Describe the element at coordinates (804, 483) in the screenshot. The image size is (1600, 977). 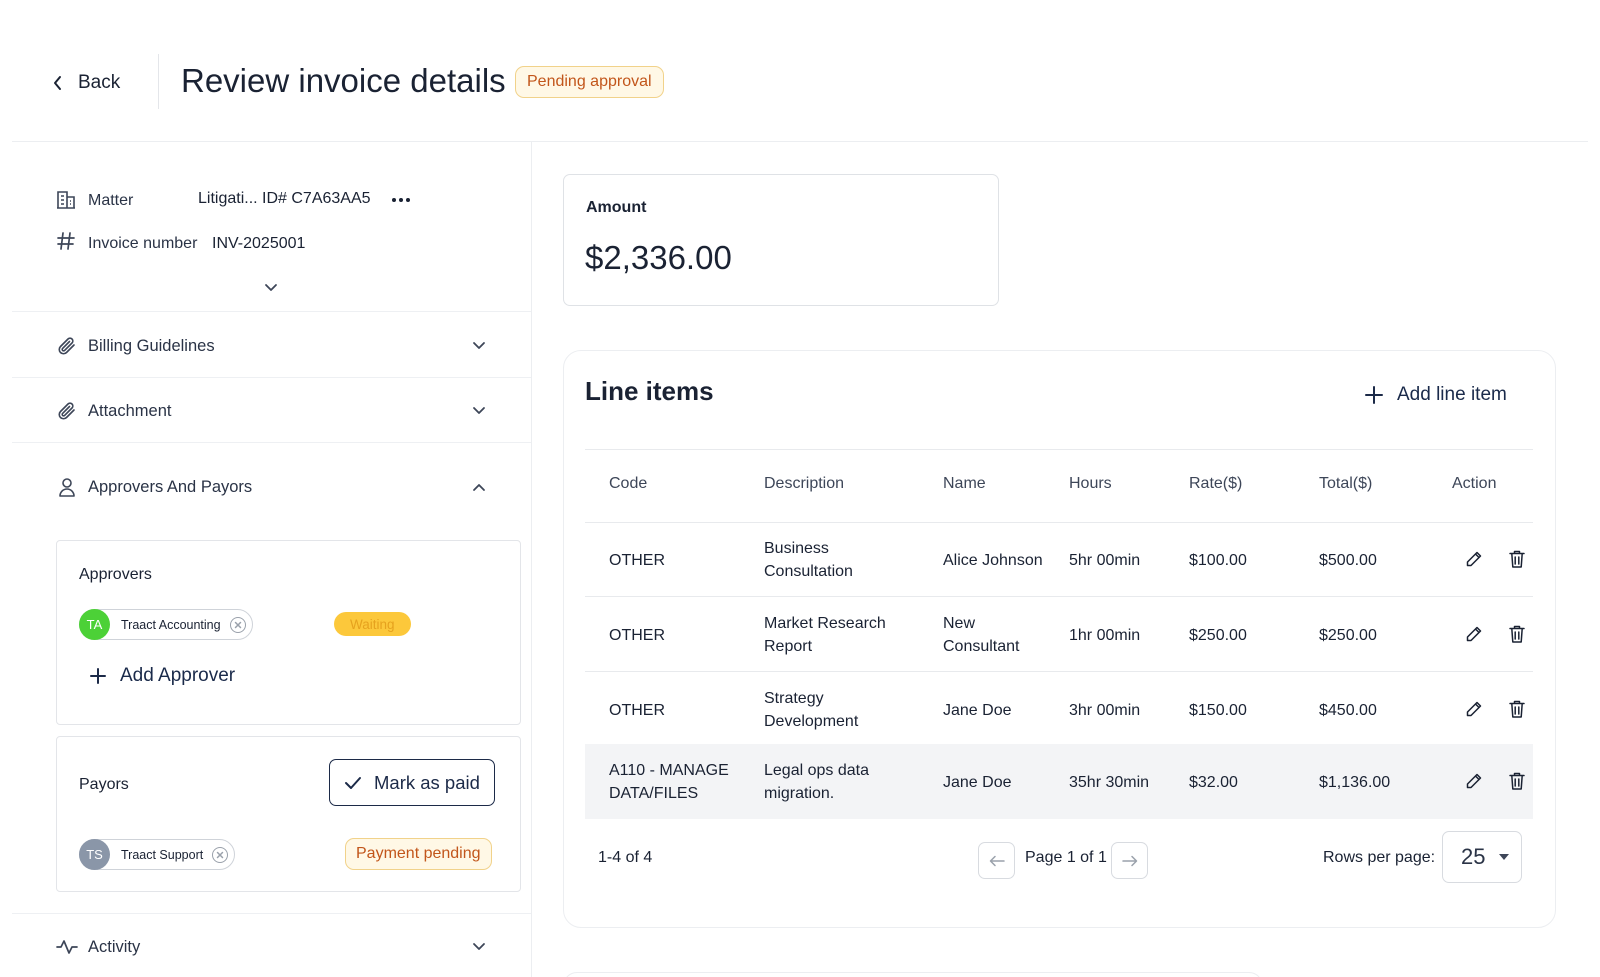
I see `column-header-description: Description` at that location.